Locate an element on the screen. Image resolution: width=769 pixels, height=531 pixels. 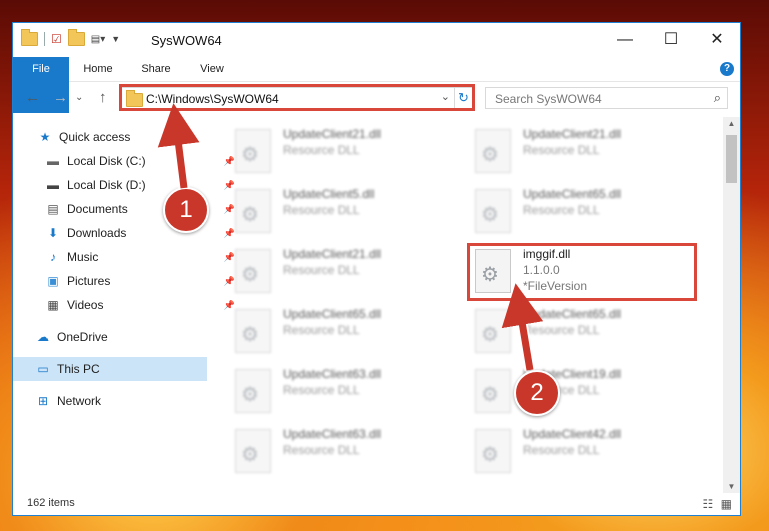
sidebar-item-label: Documents is located at coordinates (97, 209).